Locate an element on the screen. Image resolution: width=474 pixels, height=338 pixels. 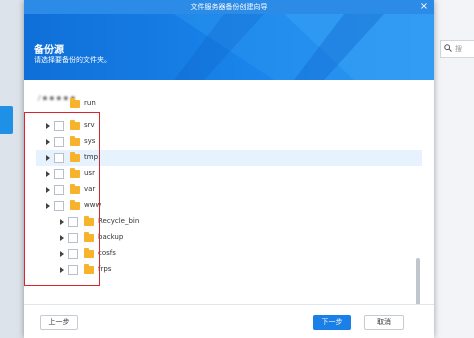
tree-row-partial: run is located at coordinates (229, 105).